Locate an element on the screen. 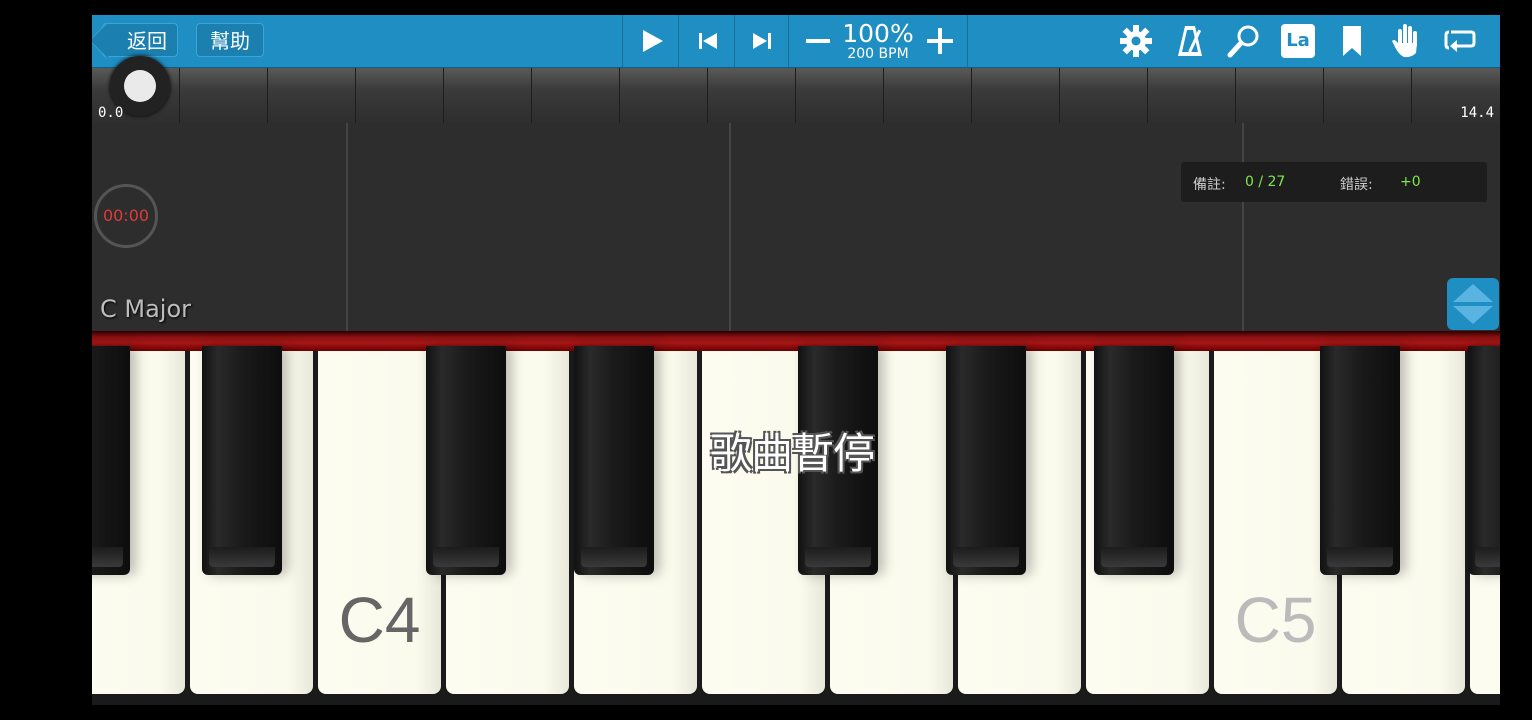  key-label-c5: C5 is located at coordinates (1275, 620).